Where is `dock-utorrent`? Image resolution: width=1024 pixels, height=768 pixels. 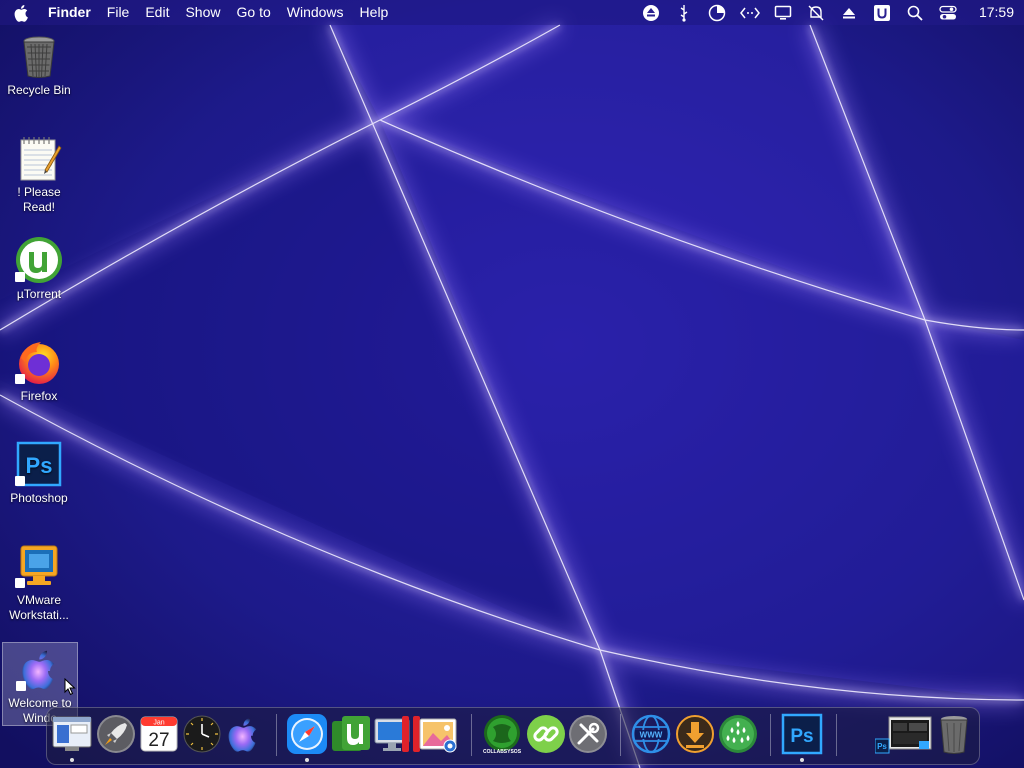
dock-utorrent is located at coordinates (351, 734).